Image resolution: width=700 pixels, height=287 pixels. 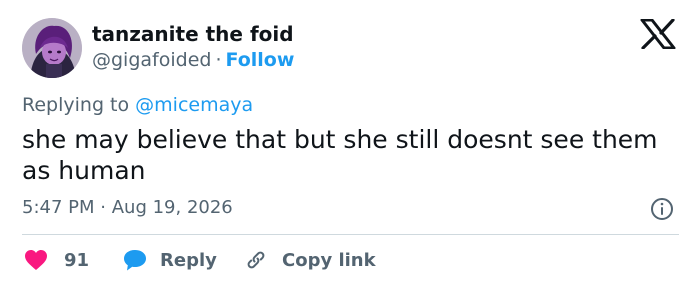 What do you see at coordinates (36, 260) in the screenshot?
I see `heart-icon` at bounding box center [36, 260].